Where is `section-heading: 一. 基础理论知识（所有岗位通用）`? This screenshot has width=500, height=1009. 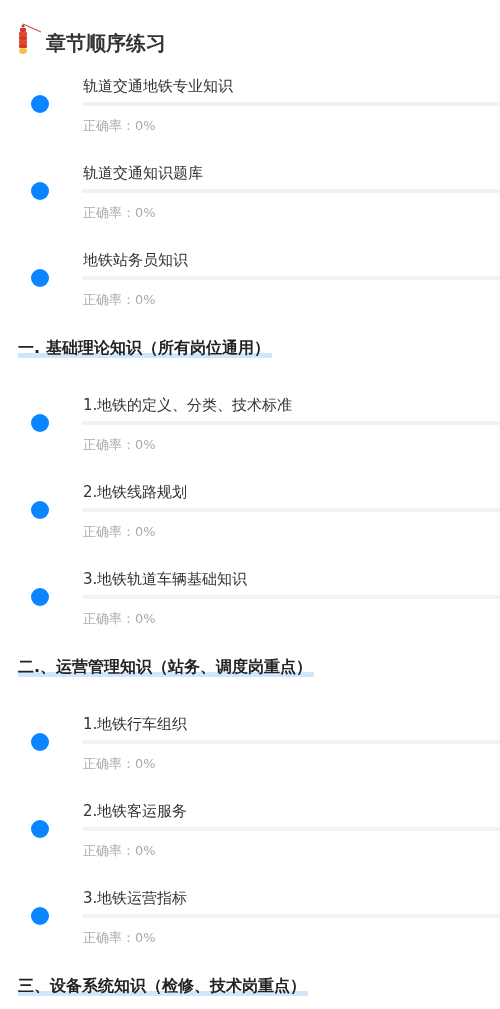
section-heading: 一. 基础理论知识（所有岗位通用） is located at coordinates (145, 348).